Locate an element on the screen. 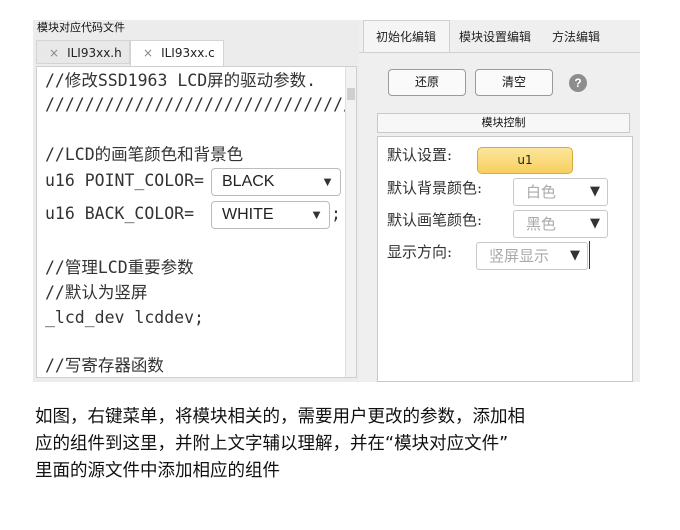 The height and width of the screenshot is (530, 680). panel-title: 模块对应代码文件 is located at coordinates (81, 27).